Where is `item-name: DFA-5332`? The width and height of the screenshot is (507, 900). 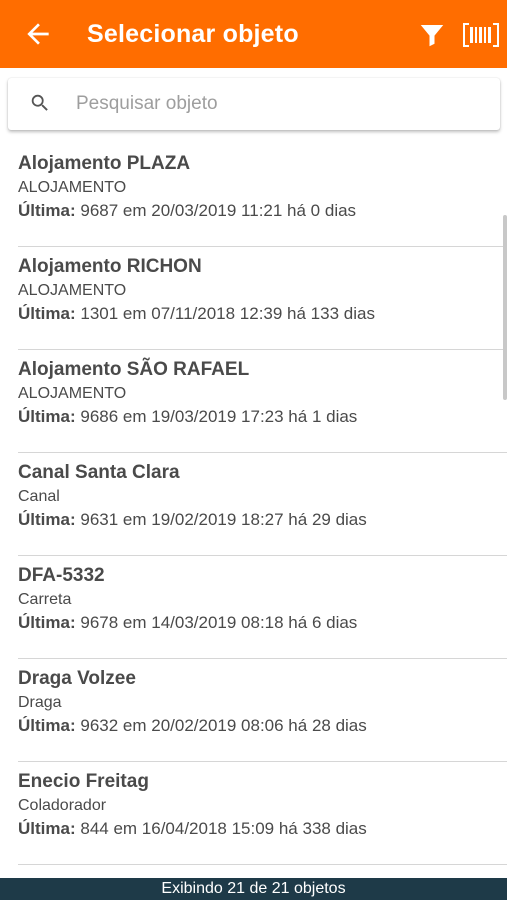 item-name: DFA-5332 is located at coordinates (61, 575).